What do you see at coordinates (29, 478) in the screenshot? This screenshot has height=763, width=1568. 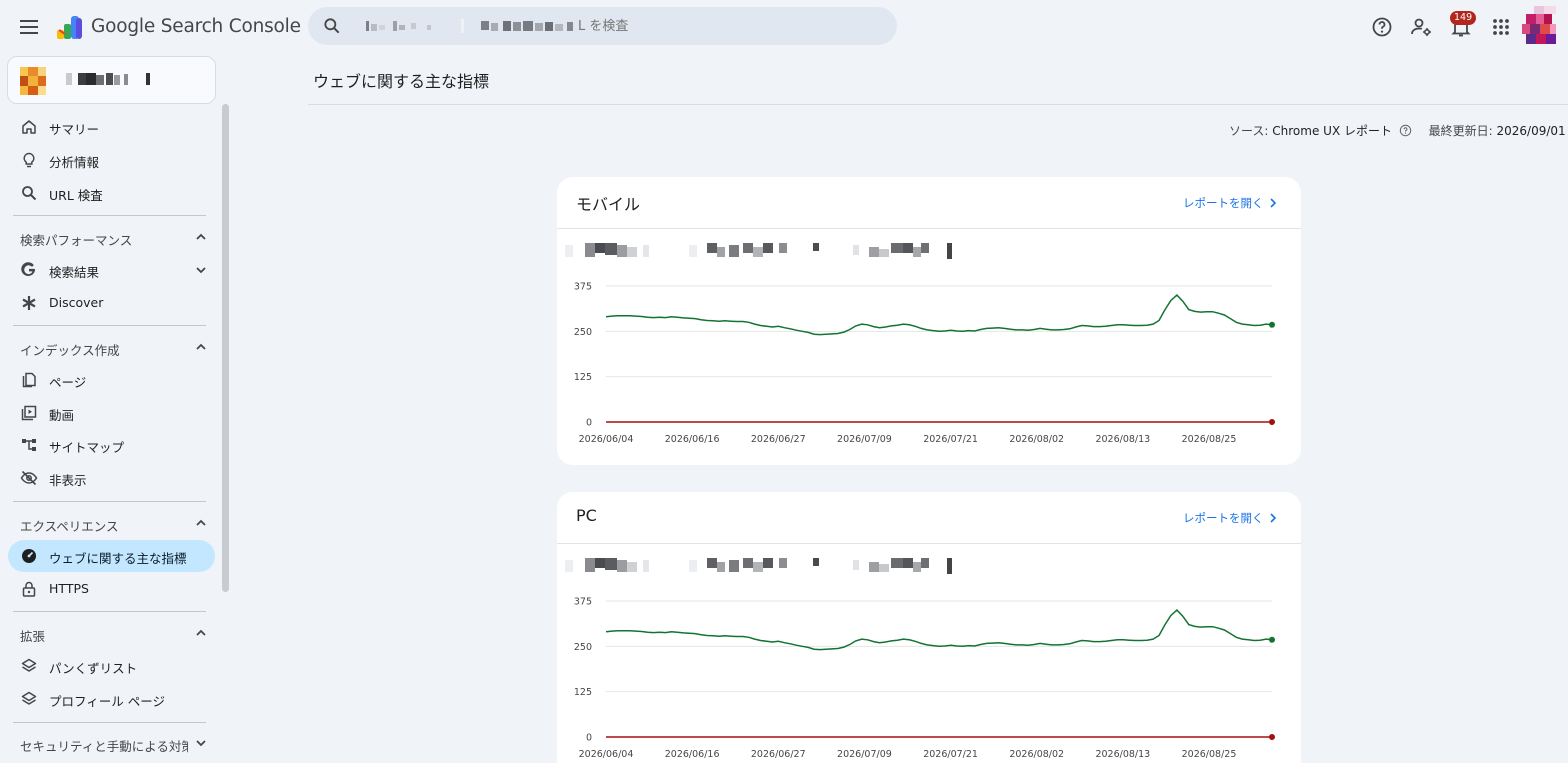 I see `eye-off-icon` at bounding box center [29, 478].